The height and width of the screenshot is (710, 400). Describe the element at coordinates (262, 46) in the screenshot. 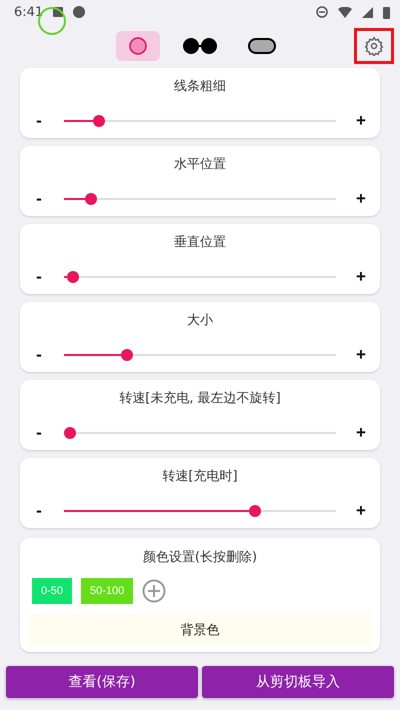

I see `pill-icon` at that location.